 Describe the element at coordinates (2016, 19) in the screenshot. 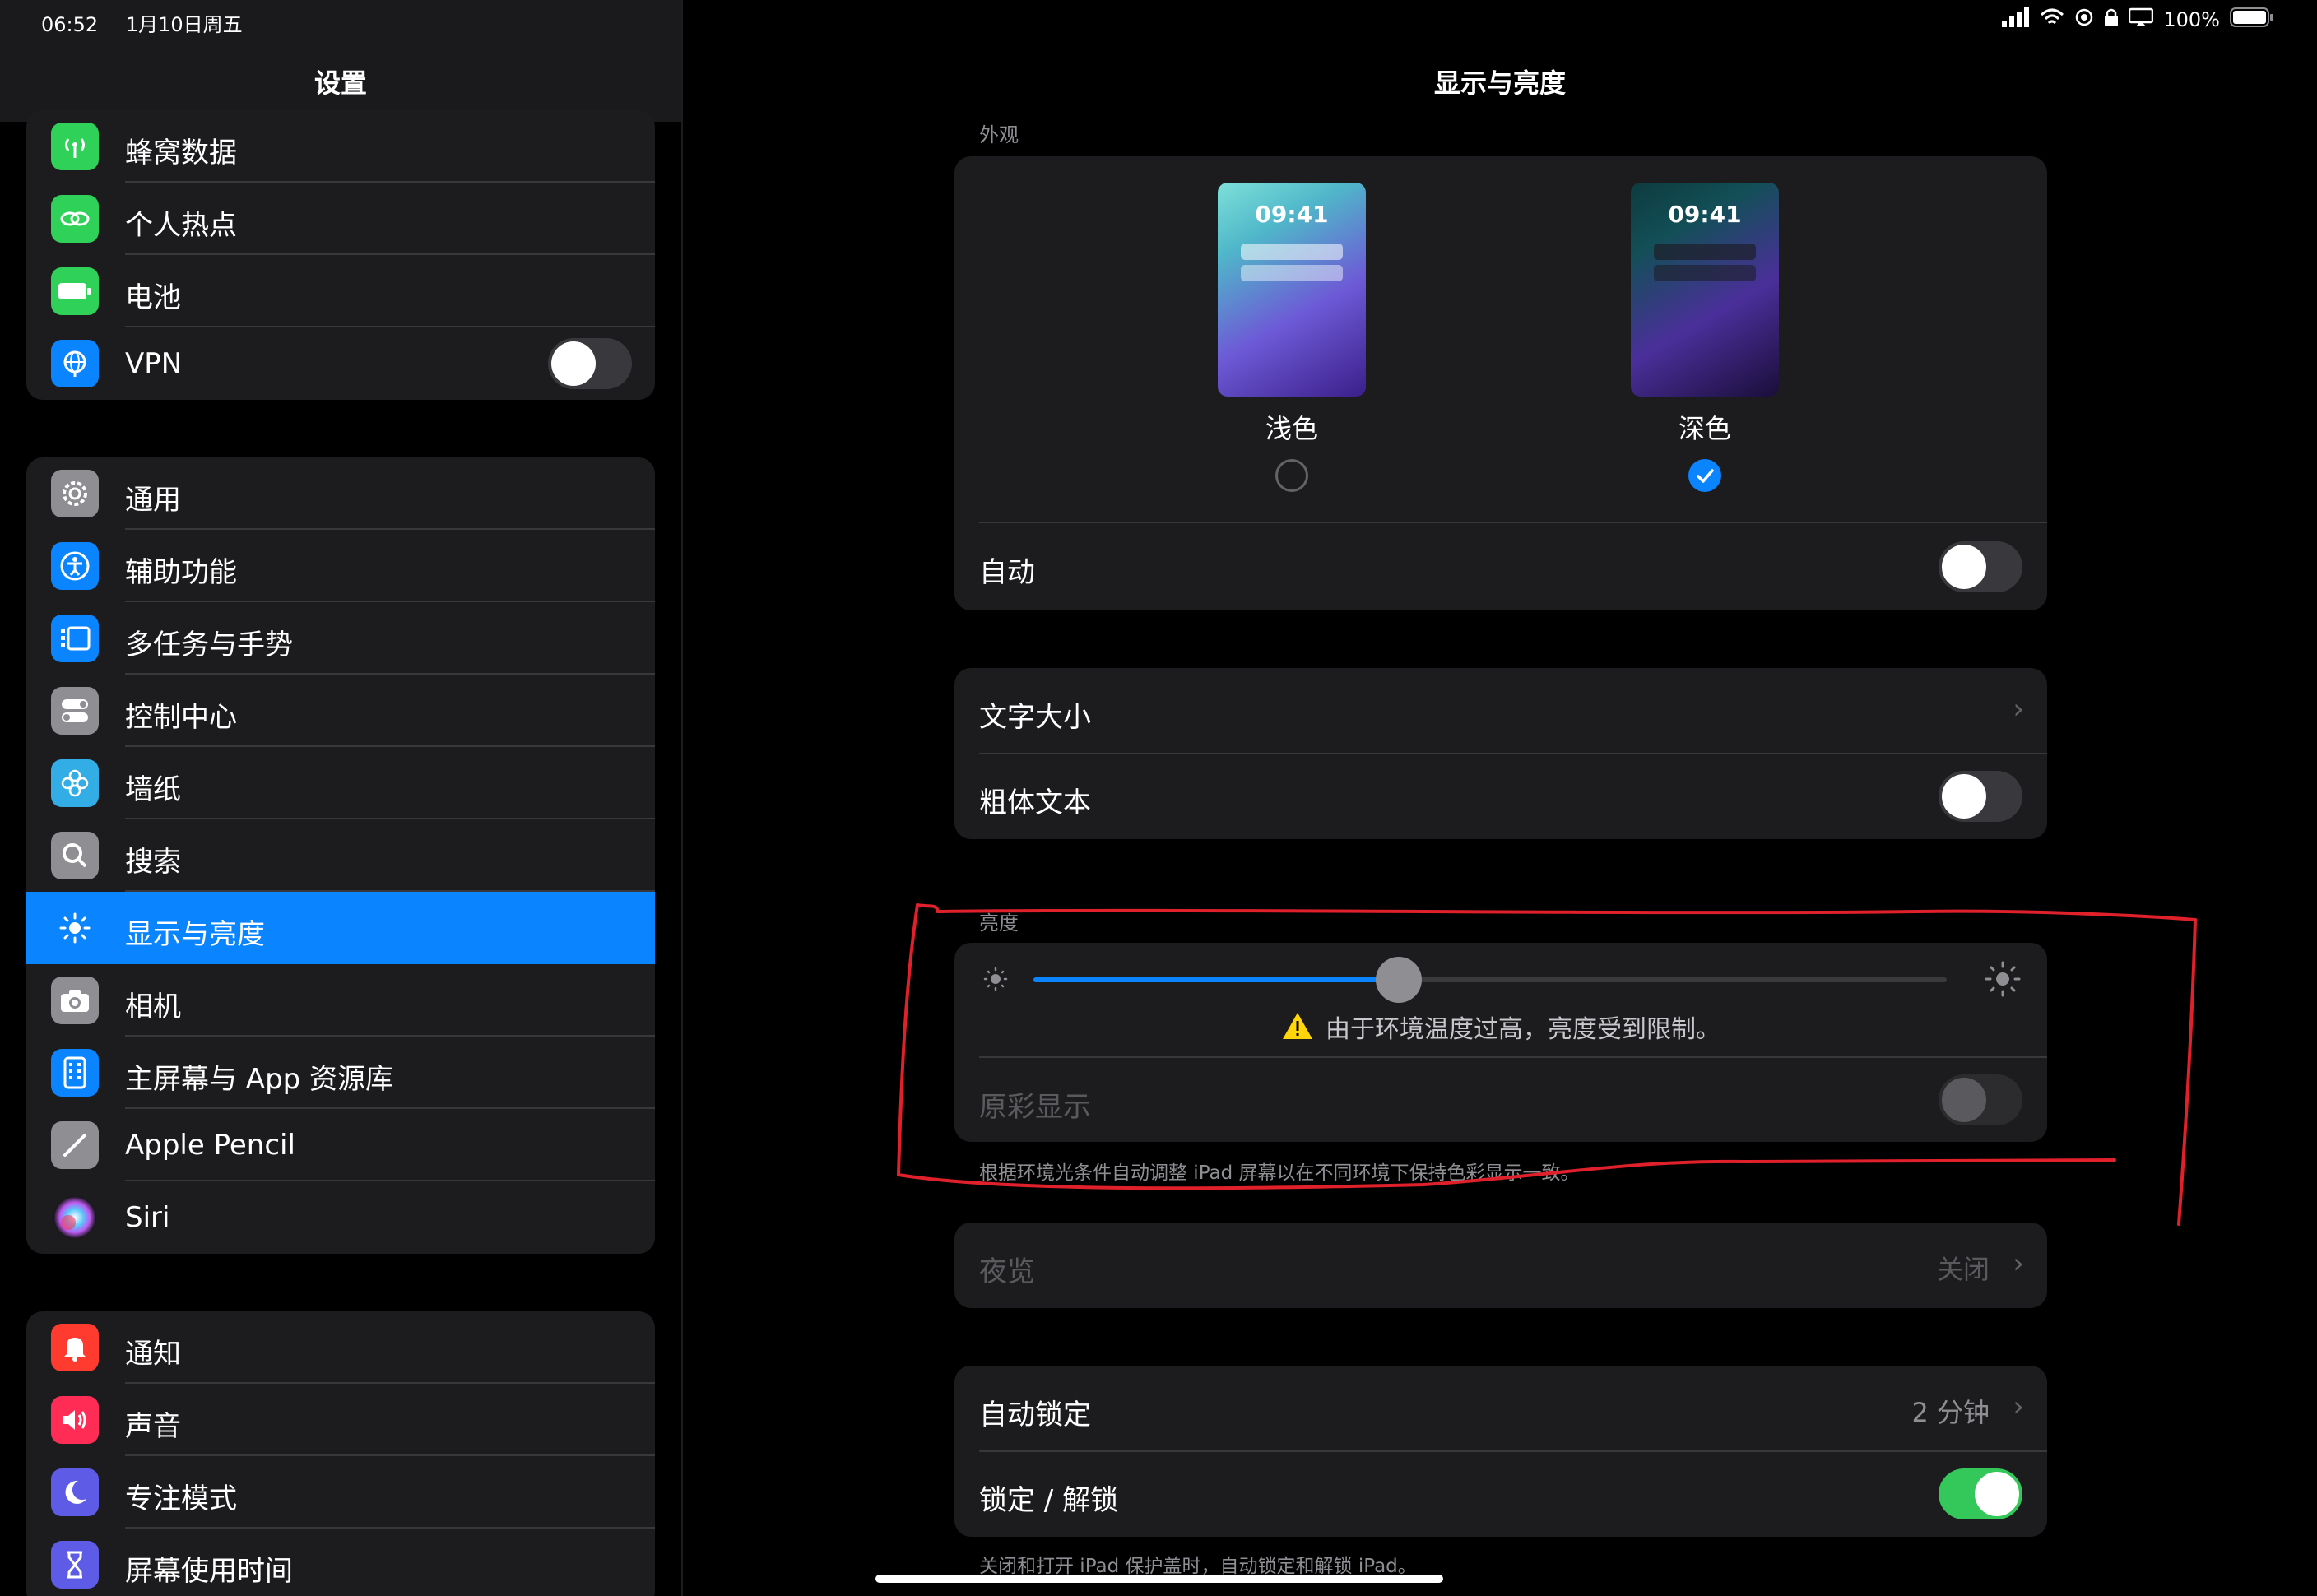

I see `signal-icon` at that location.